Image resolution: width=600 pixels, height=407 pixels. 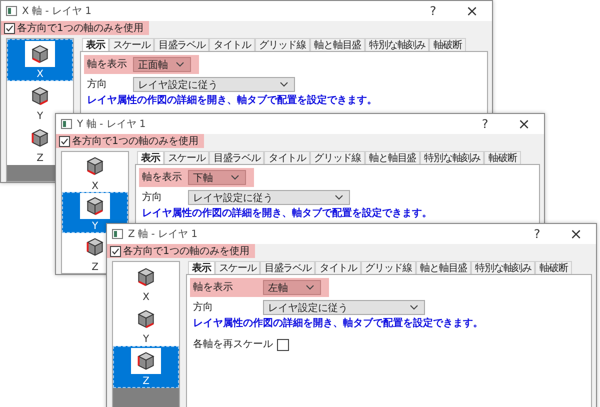 What do you see at coordinates (162, 64) in the screenshot?
I see `dropdown: 正面軸` at bounding box center [162, 64].